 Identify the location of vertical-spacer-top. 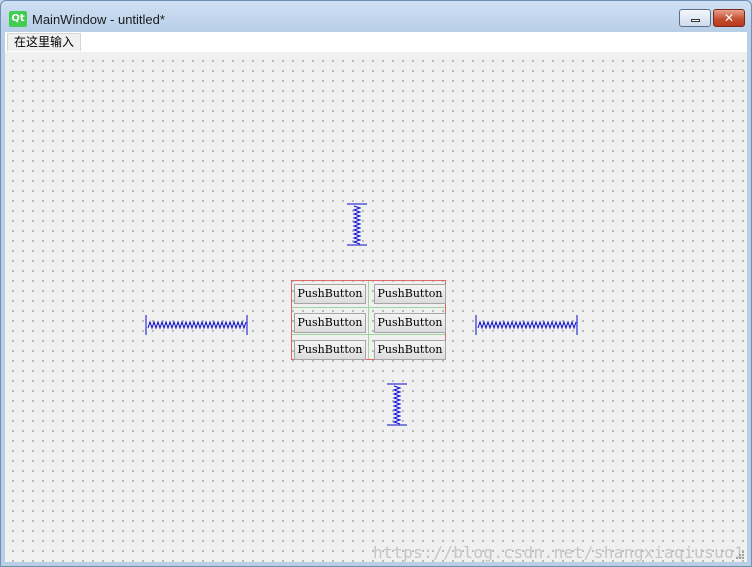
(357, 225).